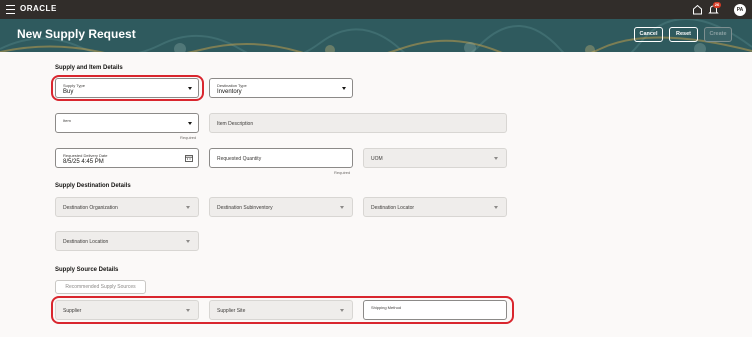 The width and height of the screenshot is (752, 337). Describe the element at coordinates (189, 158) in the screenshot. I see `calendar-icon` at that location.